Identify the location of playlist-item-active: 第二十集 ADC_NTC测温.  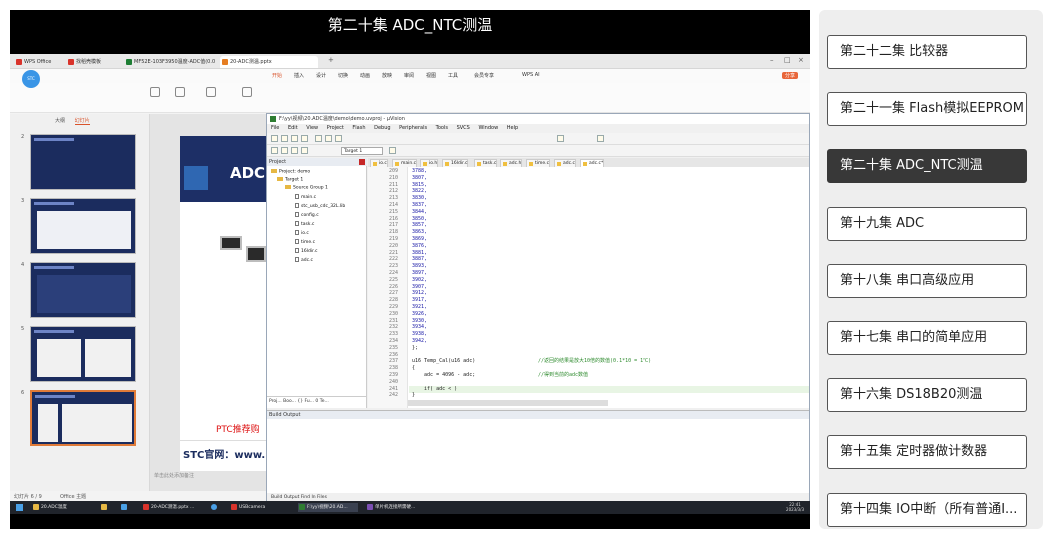
(927, 166).